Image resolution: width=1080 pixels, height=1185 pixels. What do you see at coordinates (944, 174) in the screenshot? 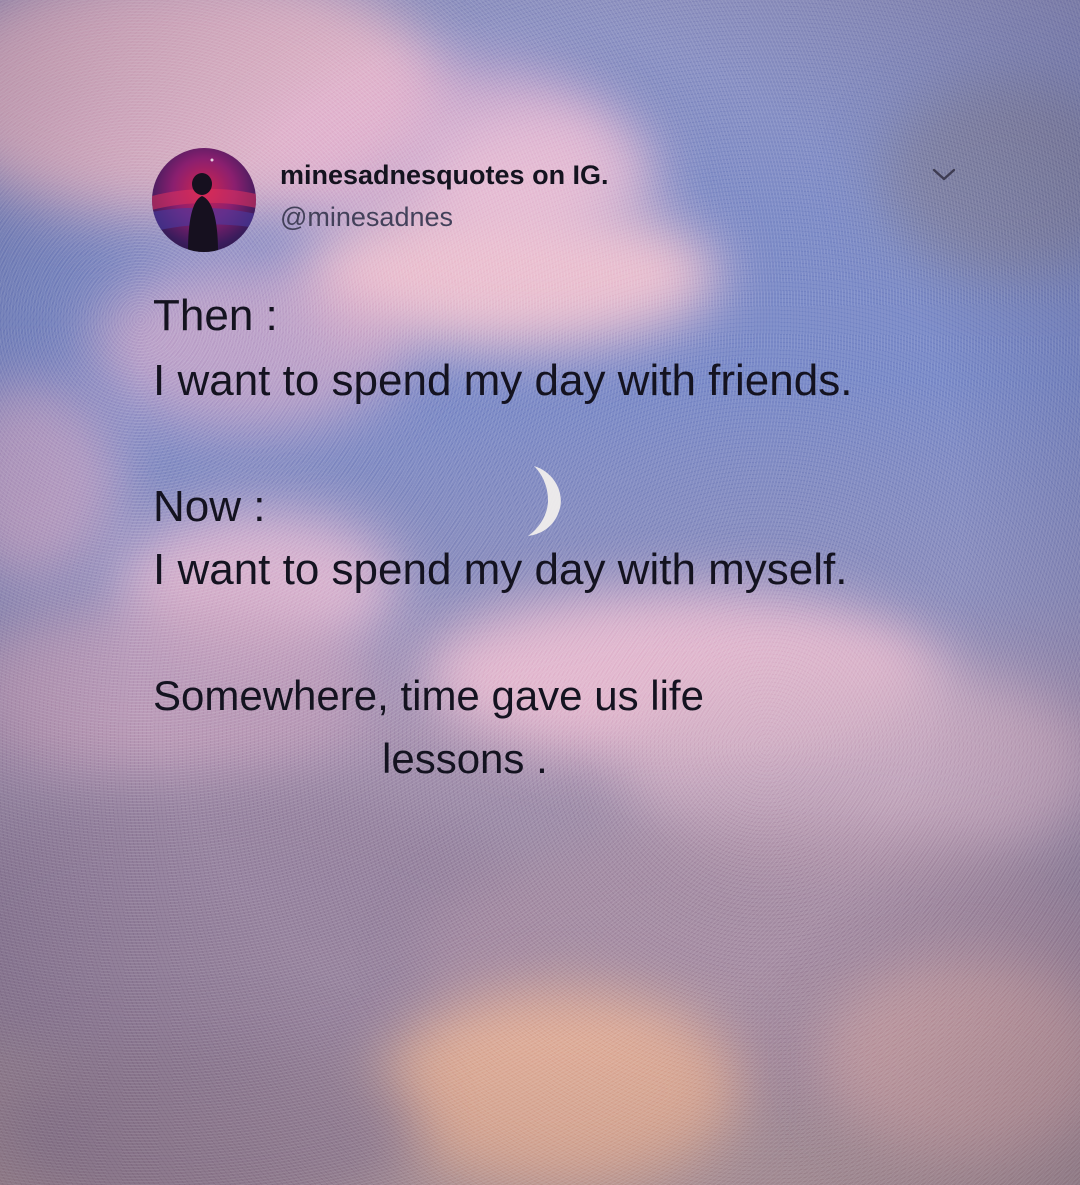
I see `chevron-down-icon` at bounding box center [944, 174].